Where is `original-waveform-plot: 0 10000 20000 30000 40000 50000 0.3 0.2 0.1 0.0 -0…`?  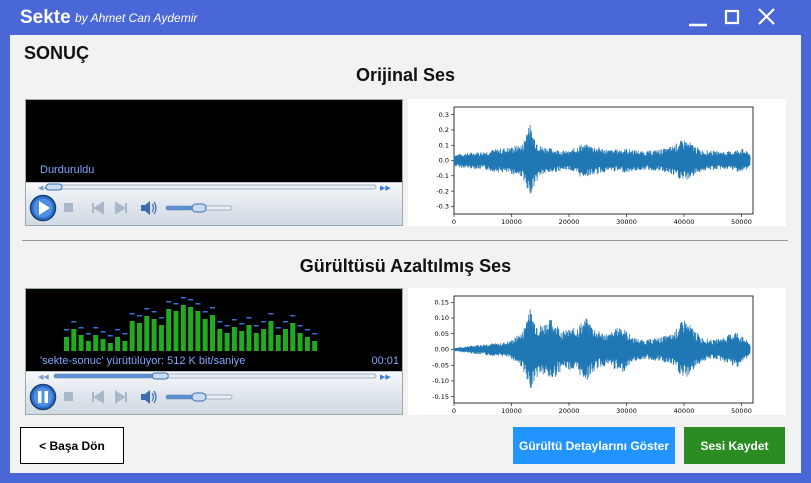
original-waveform-plot: 0 10000 20000 30000 40000 50000 0.3 0.2 0.1 0.0 -0… is located at coordinates (597, 162).